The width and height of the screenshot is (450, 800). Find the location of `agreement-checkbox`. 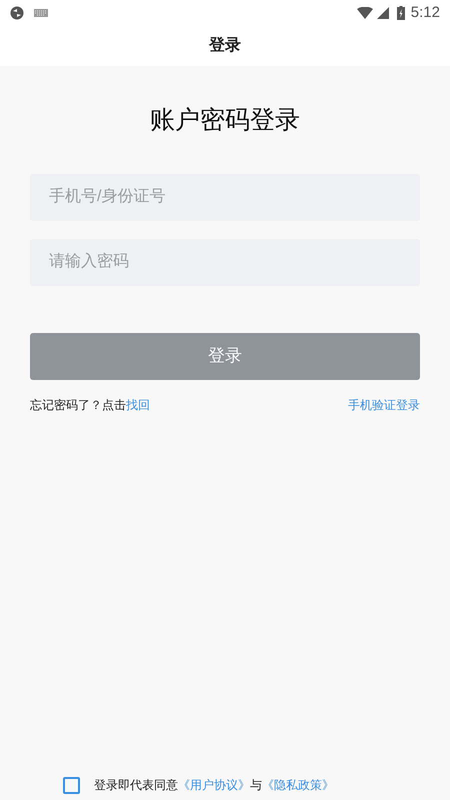

agreement-checkbox is located at coordinates (71, 785).